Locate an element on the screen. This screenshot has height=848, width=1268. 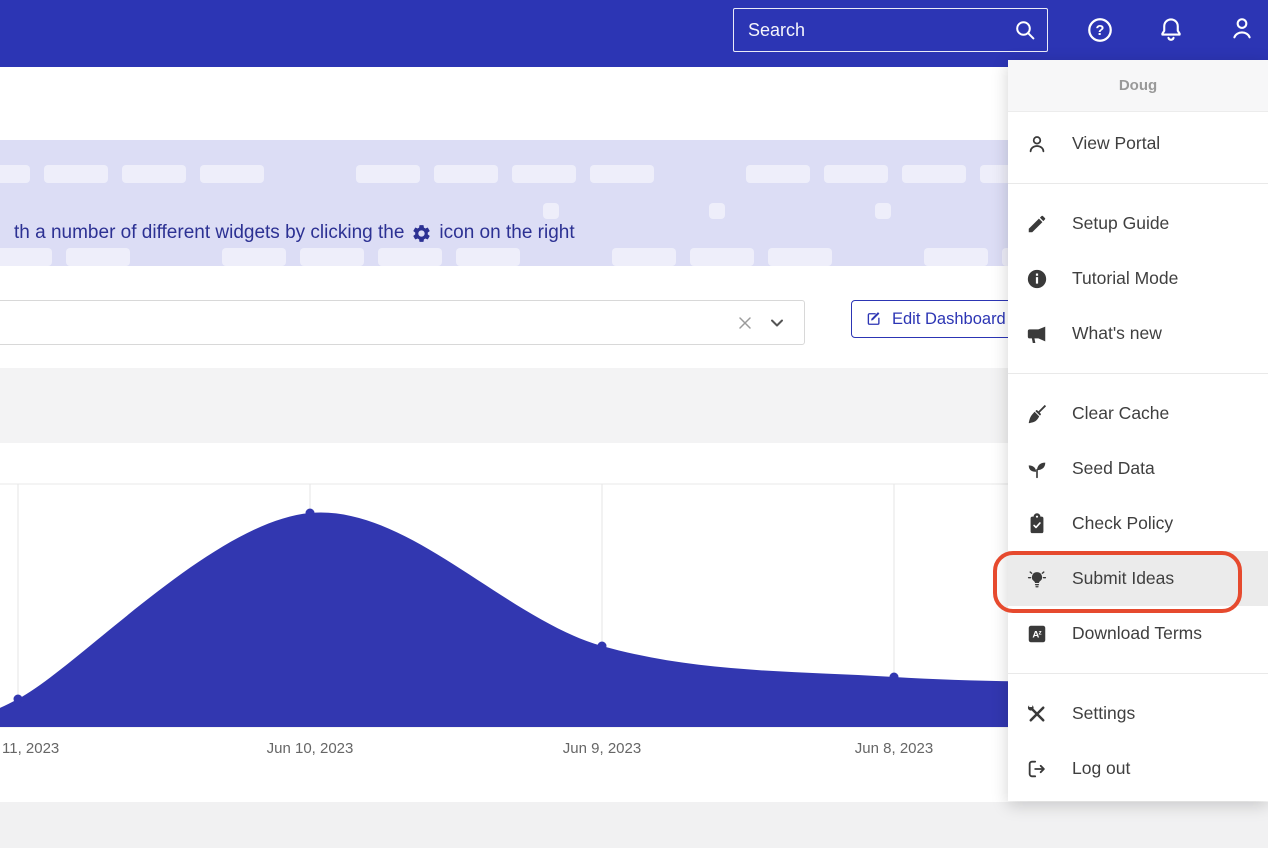
clipboard-check-icon is located at coordinates (1037, 523).